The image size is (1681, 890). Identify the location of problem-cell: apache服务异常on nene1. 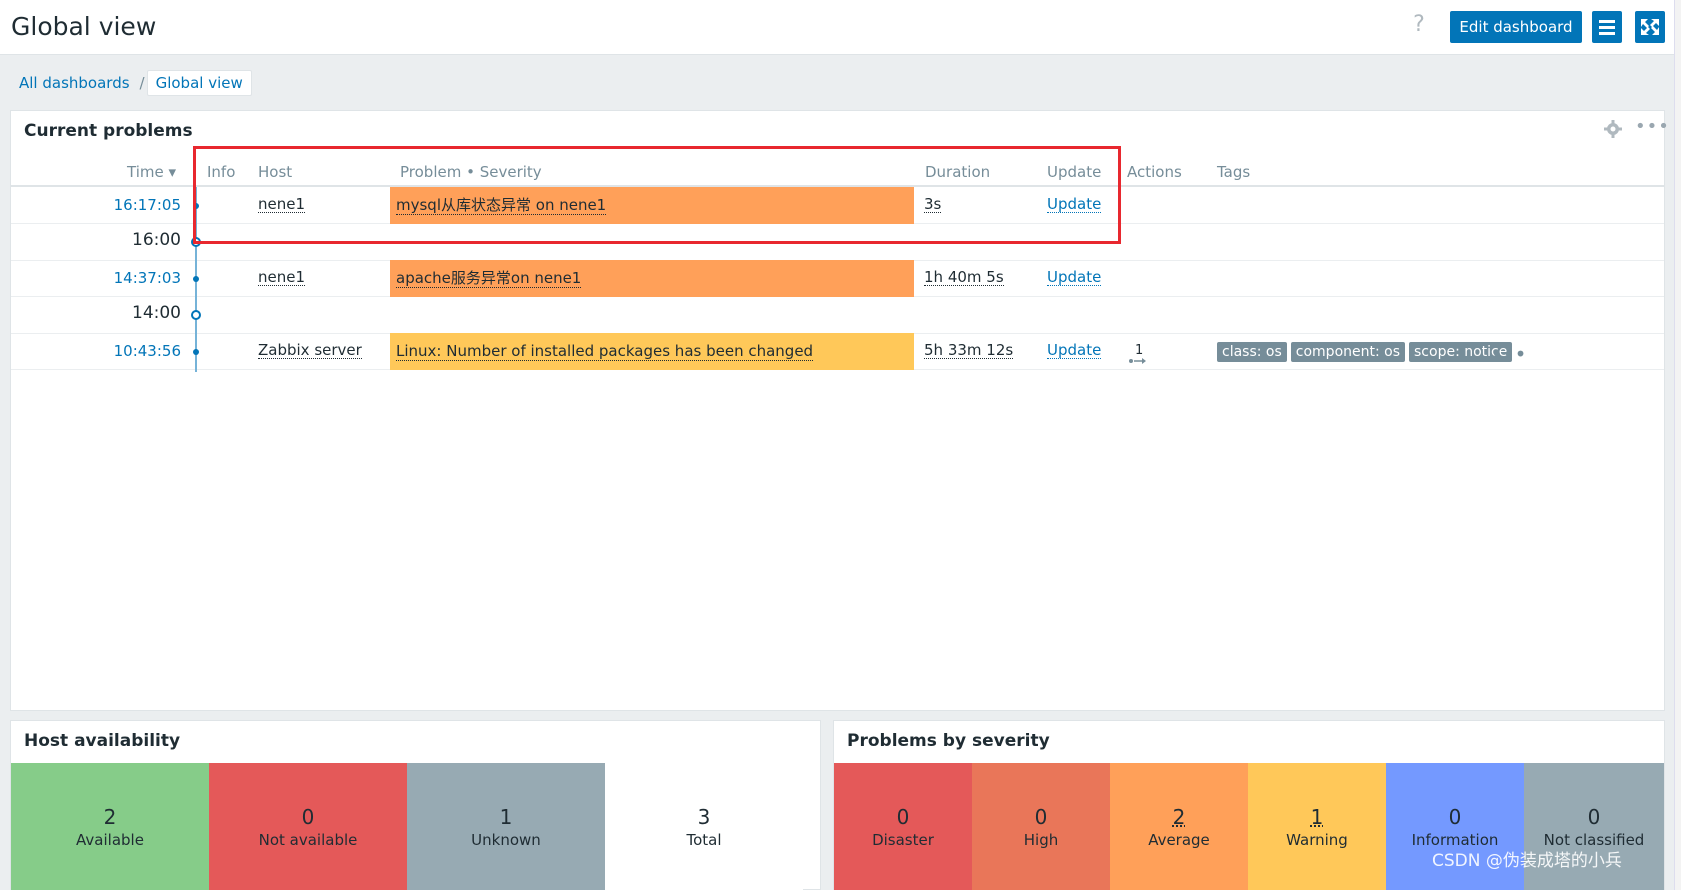
(652, 278).